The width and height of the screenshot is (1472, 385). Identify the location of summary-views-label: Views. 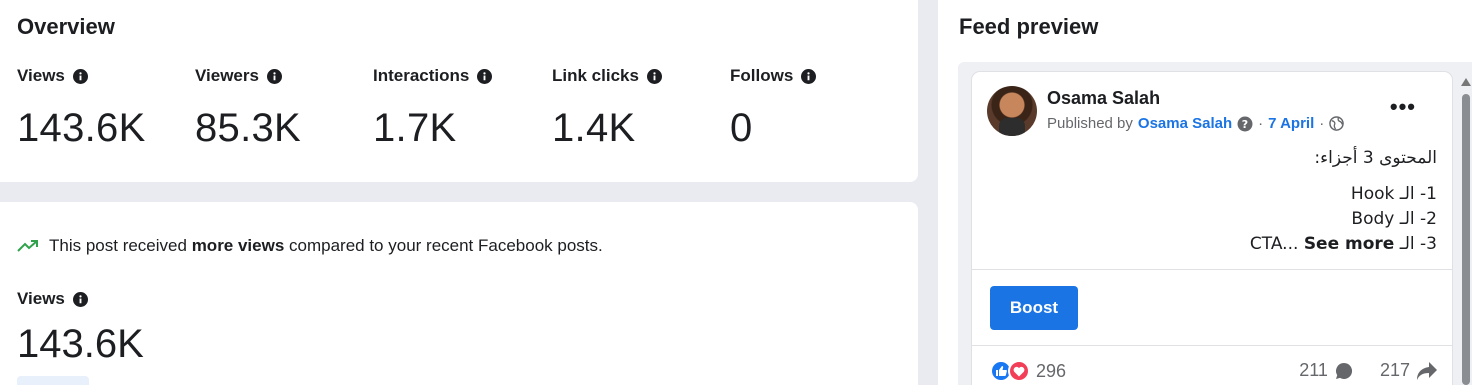
(52, 299).